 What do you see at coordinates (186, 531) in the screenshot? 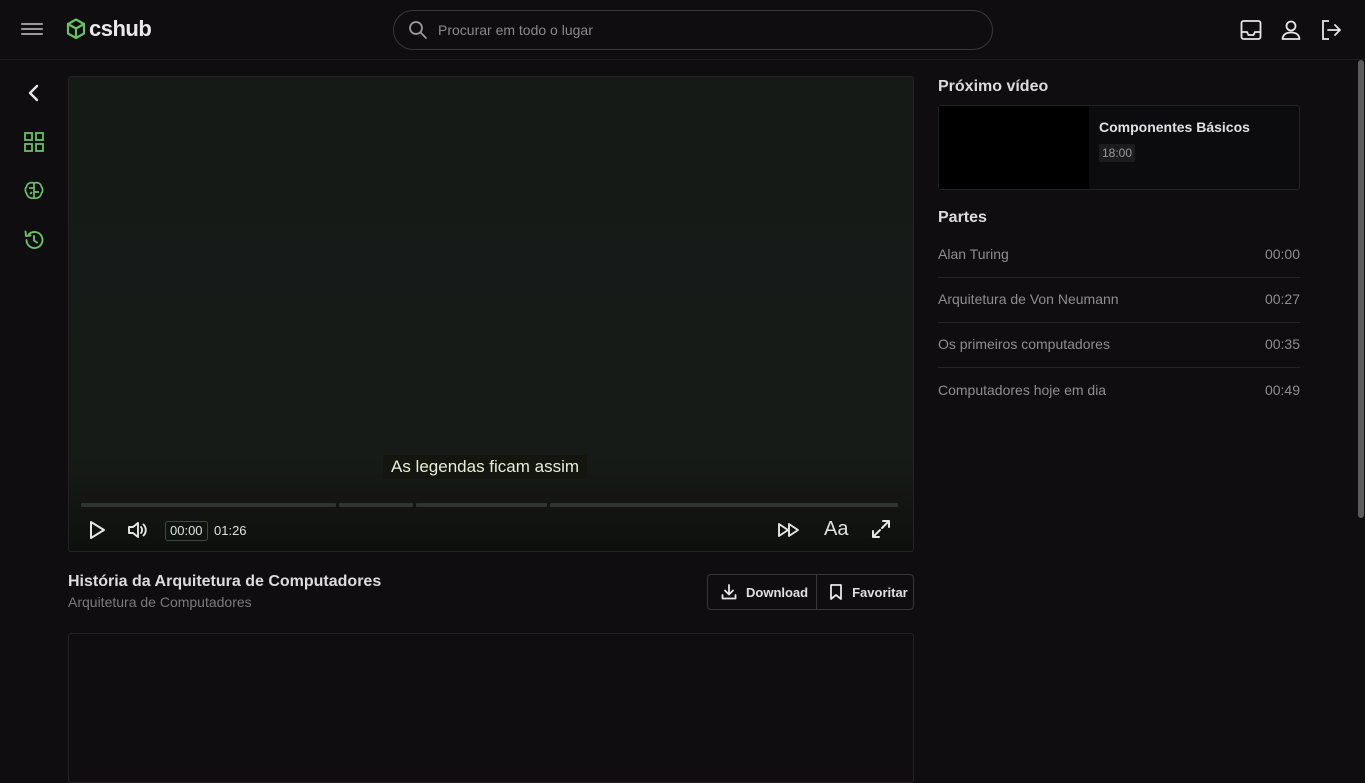
I see `current-time: 00:00` at bounding box center [186, 531].